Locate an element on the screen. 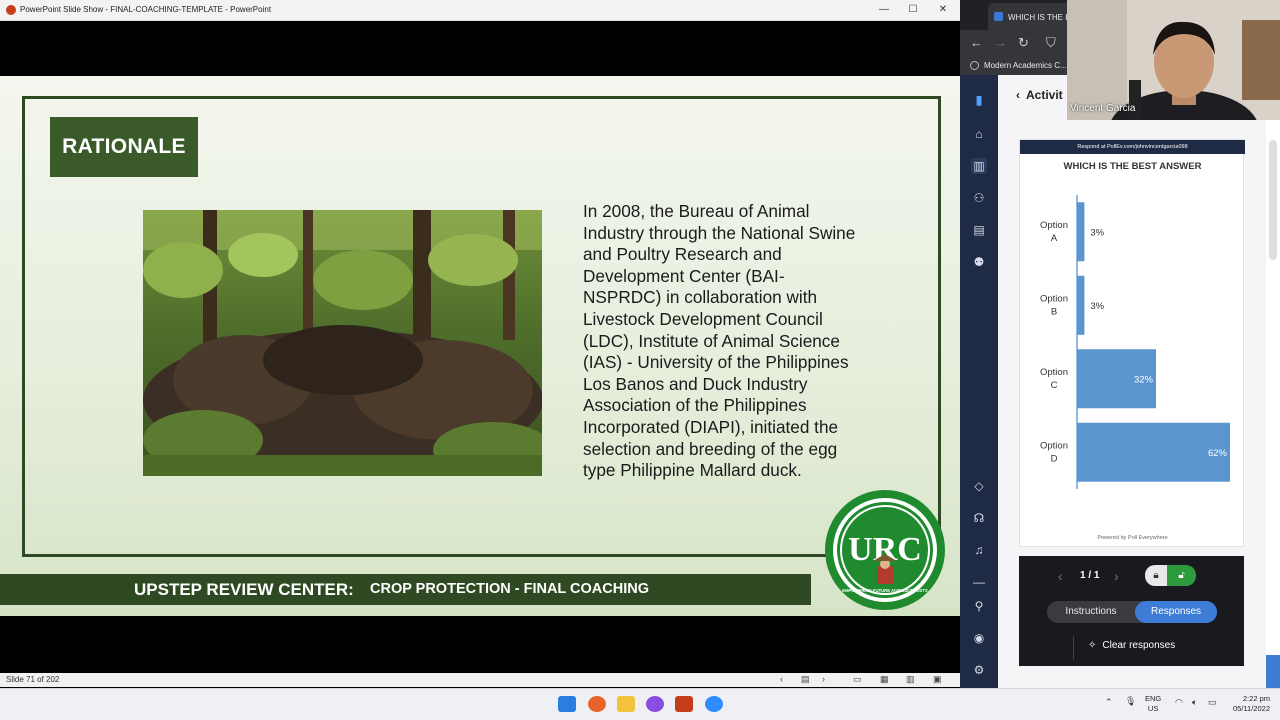 This screenshot has width=1280, height=720. chart-data-label: 62% is located at coordinates (1218, 453).